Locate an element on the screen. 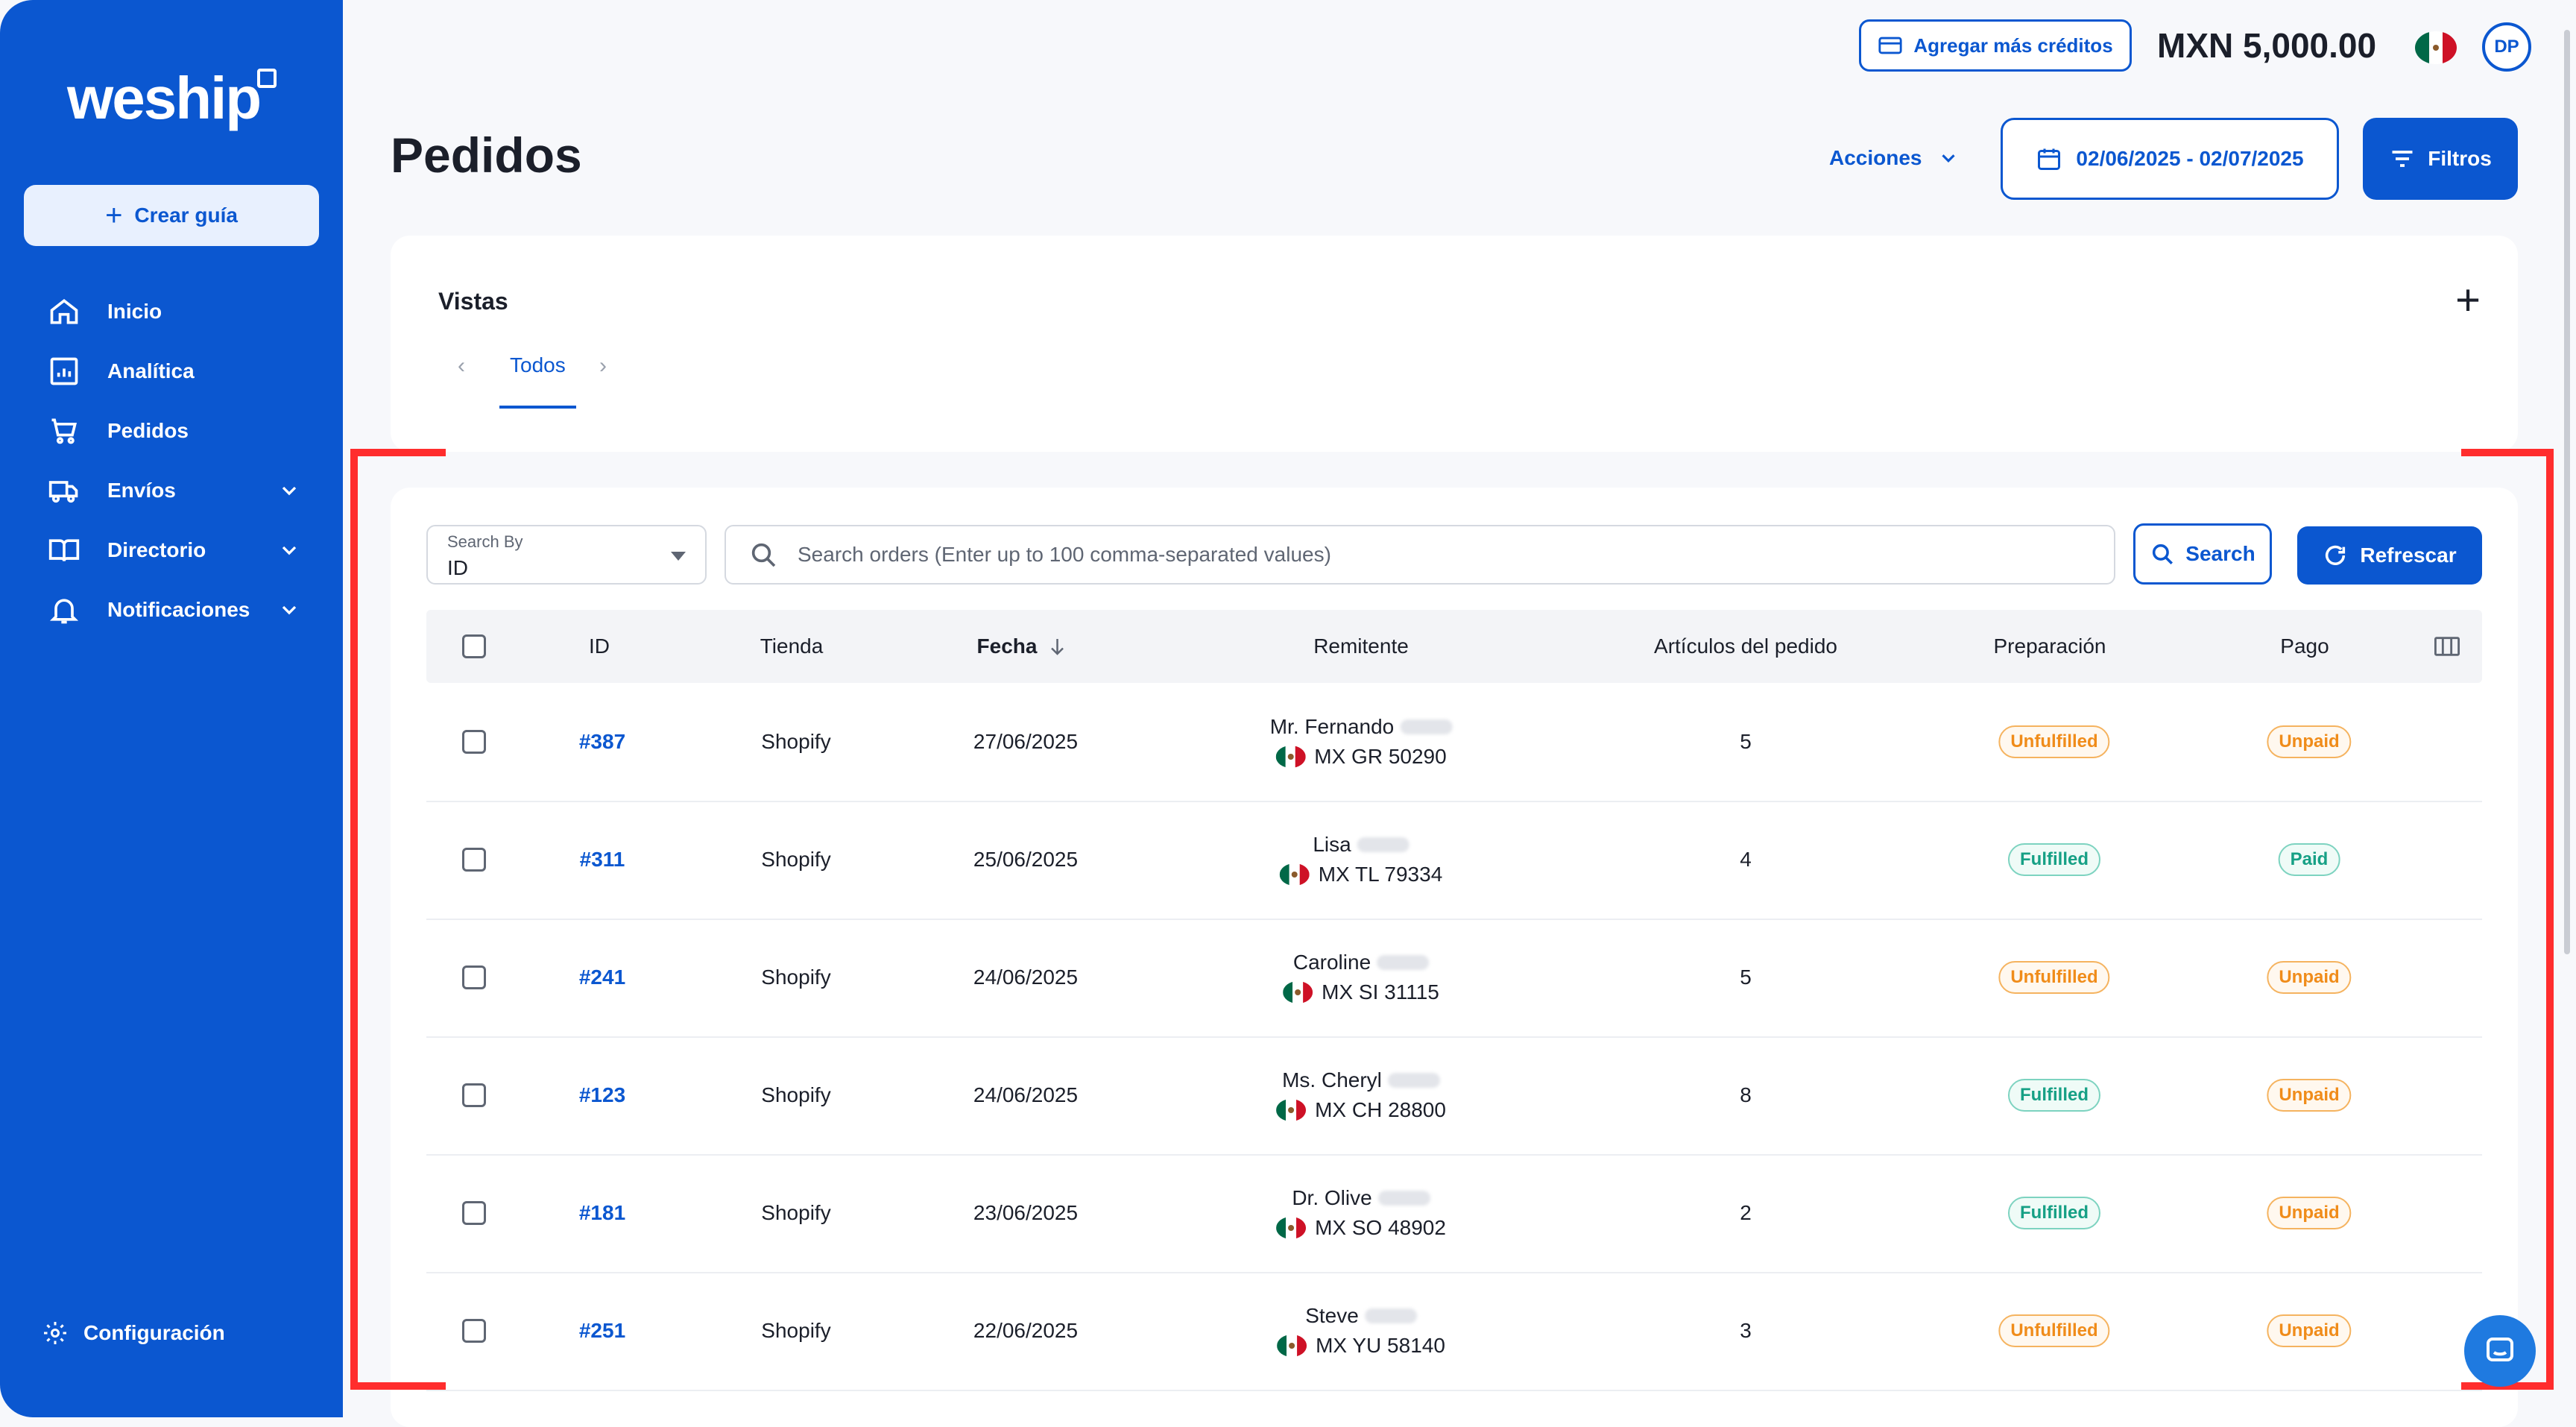  date-cell: 24/06/2025 is located at coordinates (1026, 977).